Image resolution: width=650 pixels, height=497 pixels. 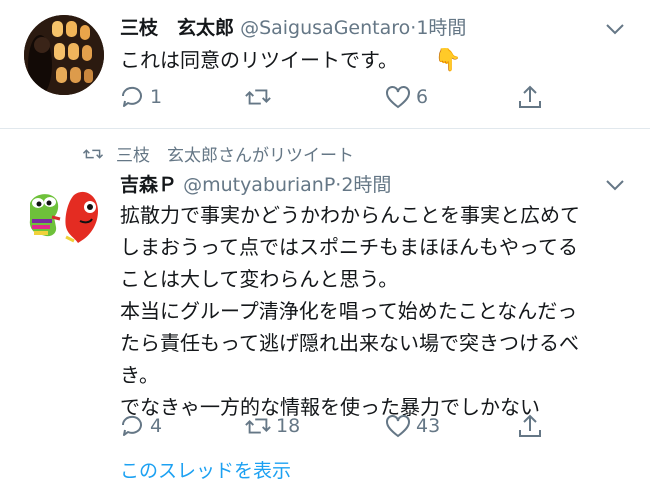 I want to click on retweet-context: 三枝 玄太郎さんがリツイート, so click(x=218, y=153).